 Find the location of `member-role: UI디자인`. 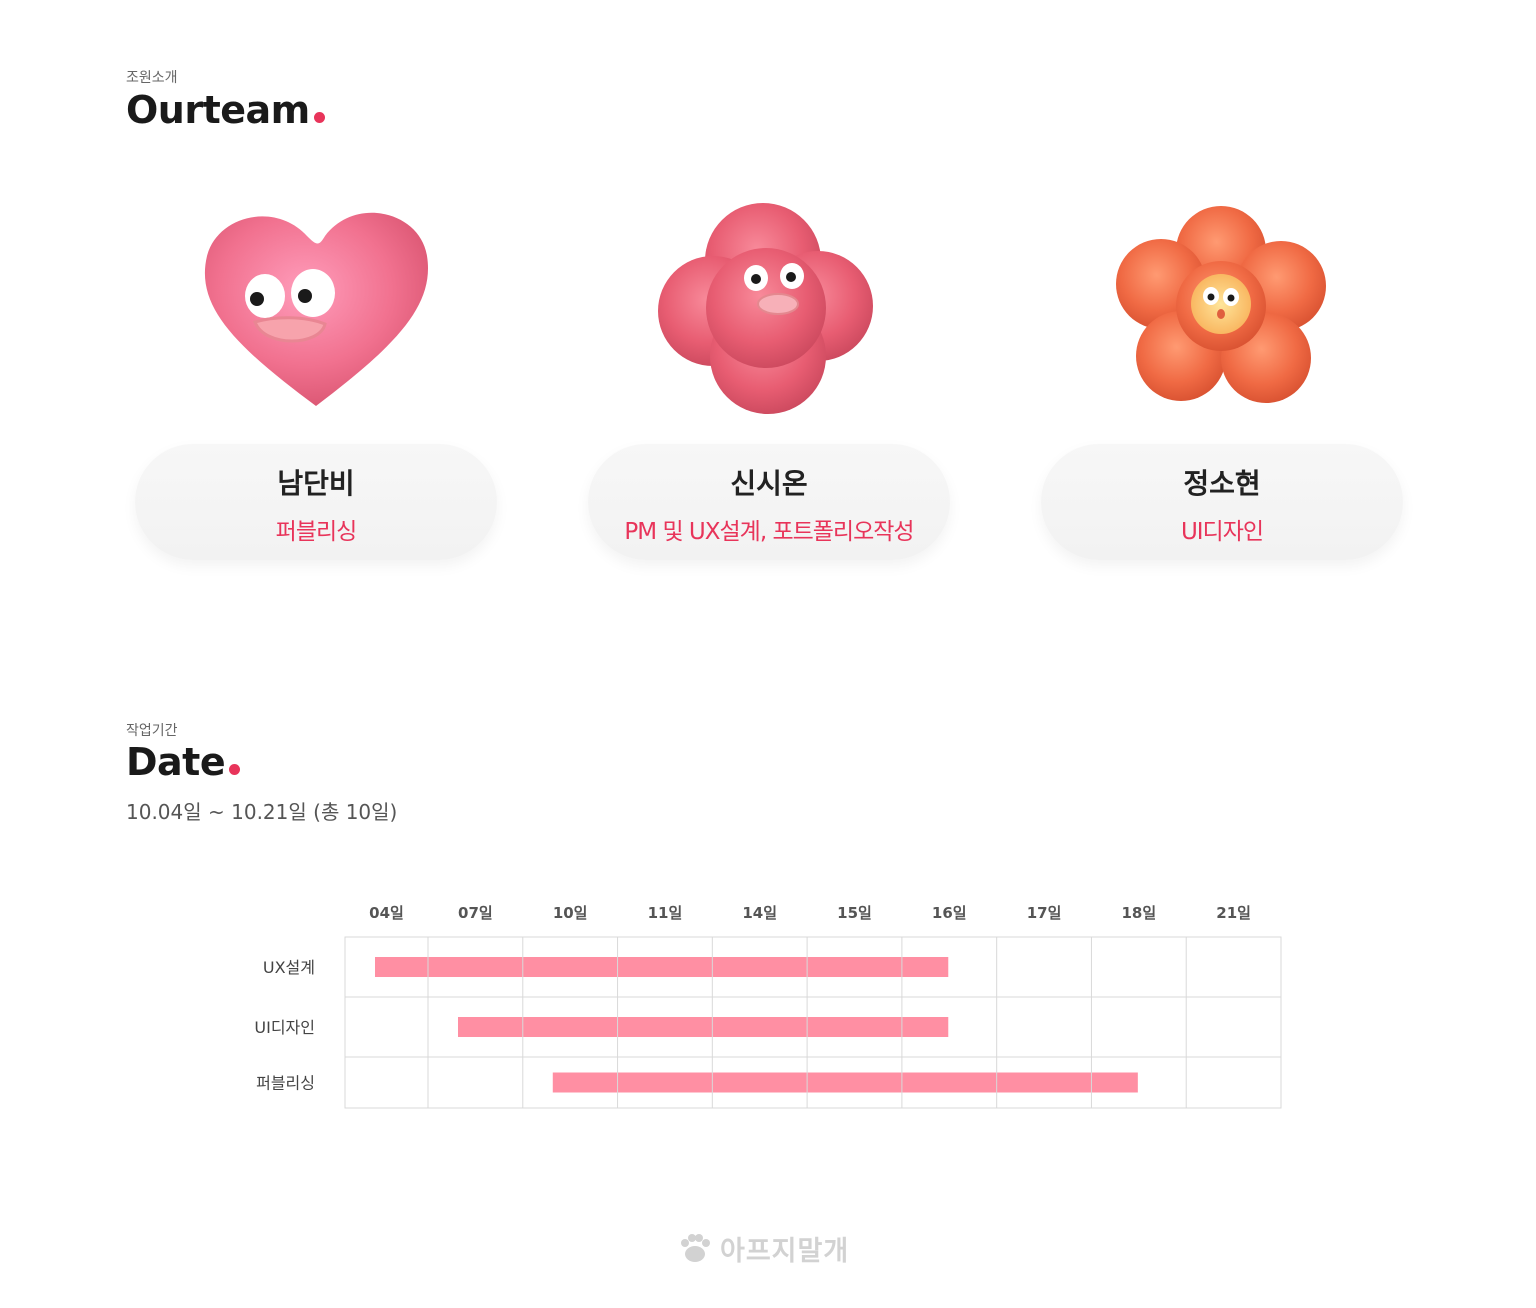

member-role: UI디자인 is located at coordinates (1222, 532).